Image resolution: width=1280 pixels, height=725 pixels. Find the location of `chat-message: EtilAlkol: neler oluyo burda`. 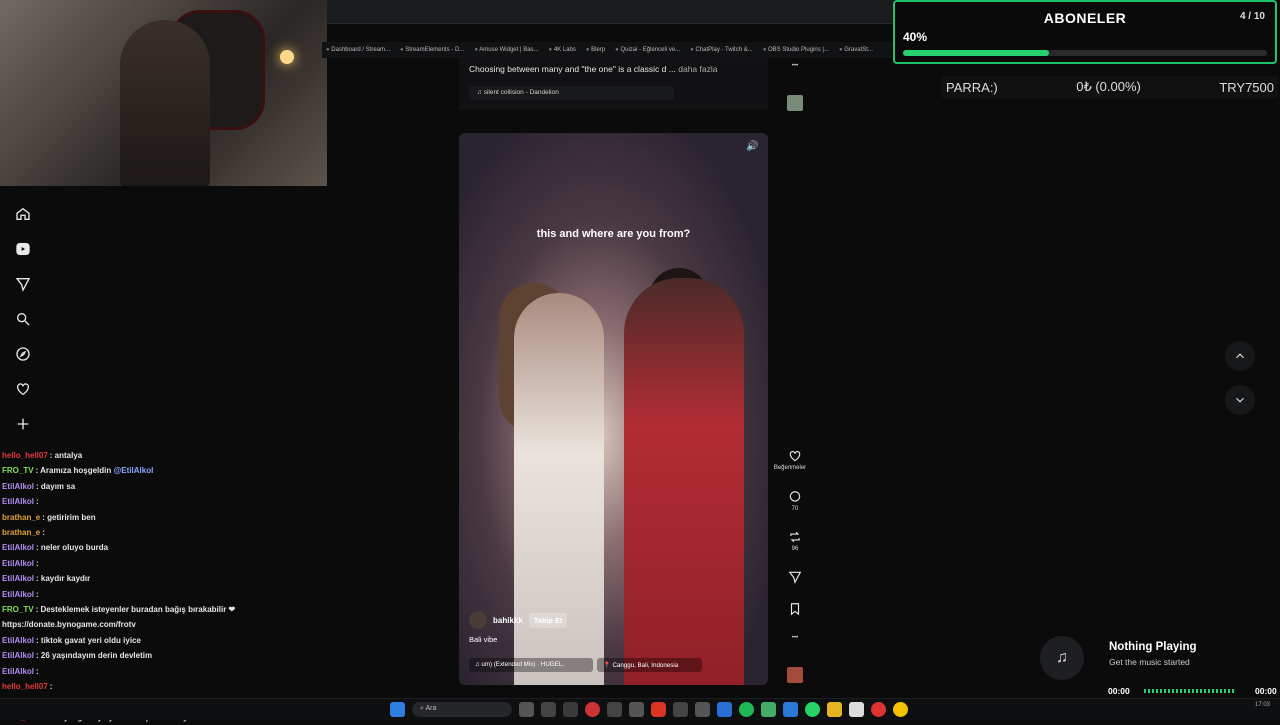

chat-message: EtilAlkol: neler oluyo burda is located at coordinates (162, 547).